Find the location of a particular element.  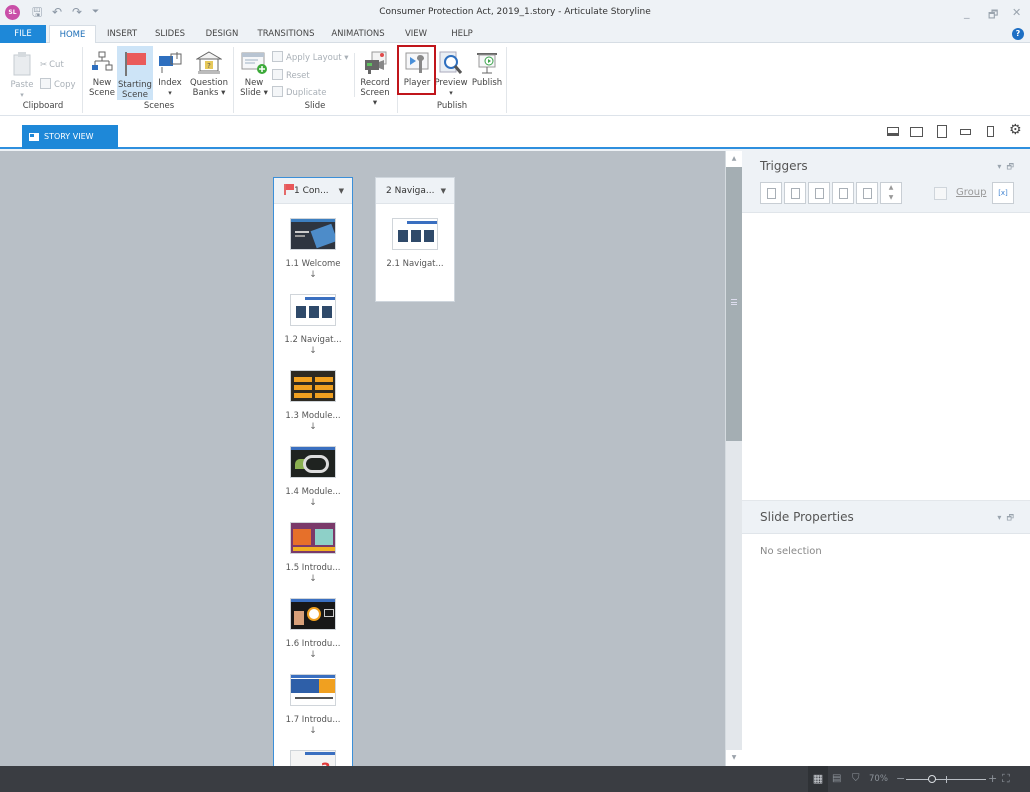

paste-trigger-button is located at coordinates (843, 193).